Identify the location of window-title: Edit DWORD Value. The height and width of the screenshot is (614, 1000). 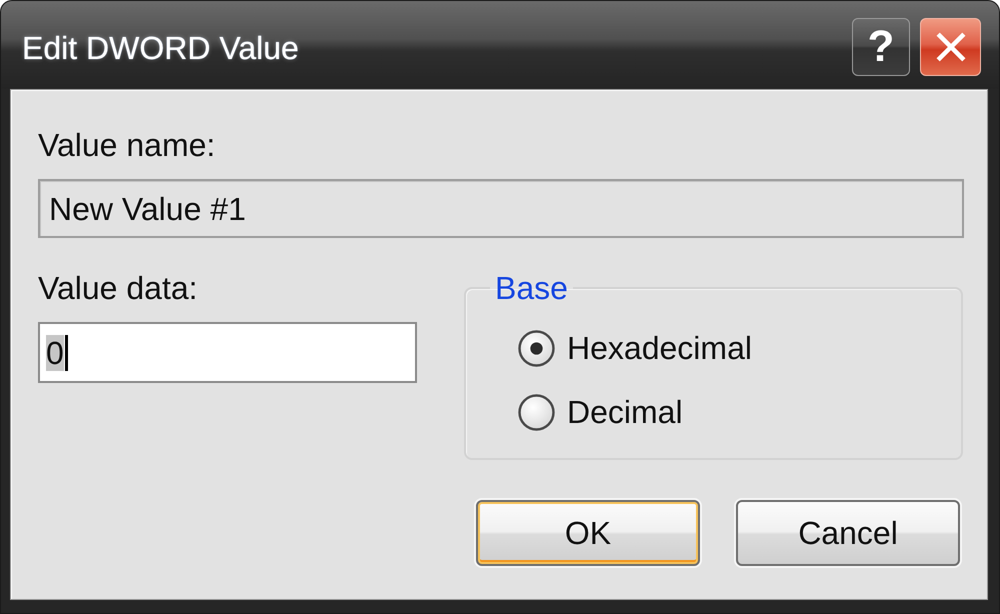
(160, 48).